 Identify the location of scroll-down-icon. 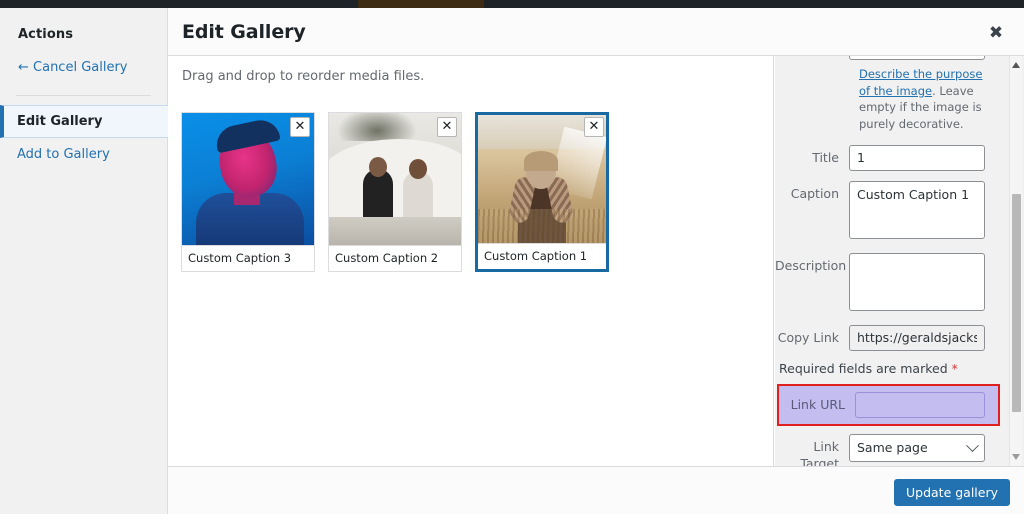
(1016, 457).